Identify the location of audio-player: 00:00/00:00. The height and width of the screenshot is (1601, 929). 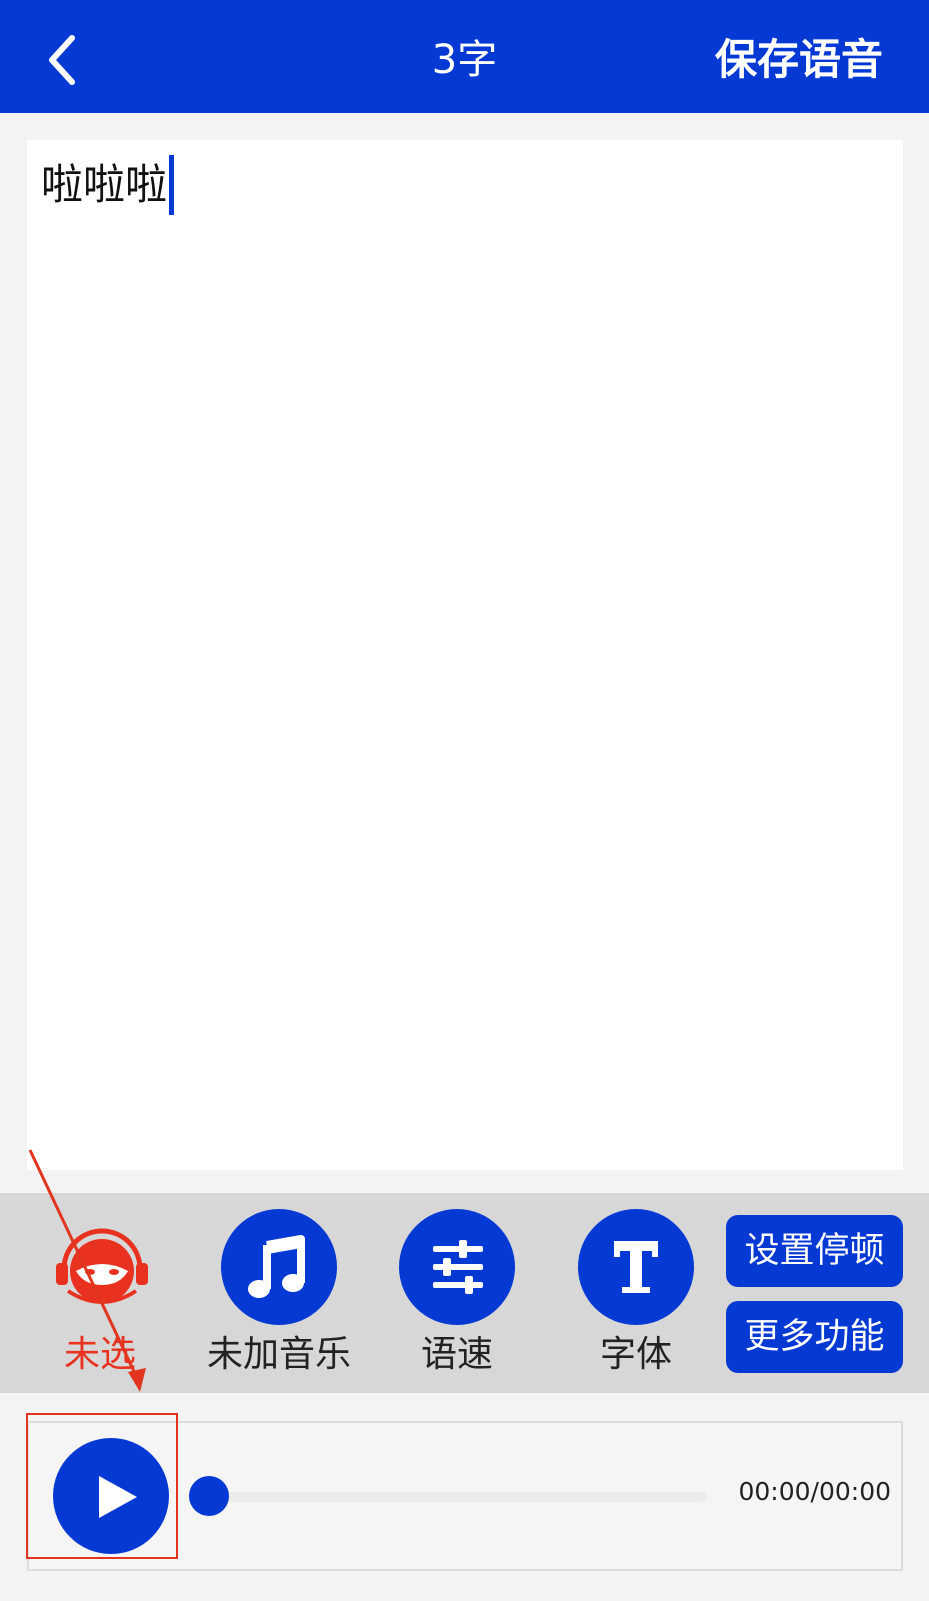
(465, 1496).